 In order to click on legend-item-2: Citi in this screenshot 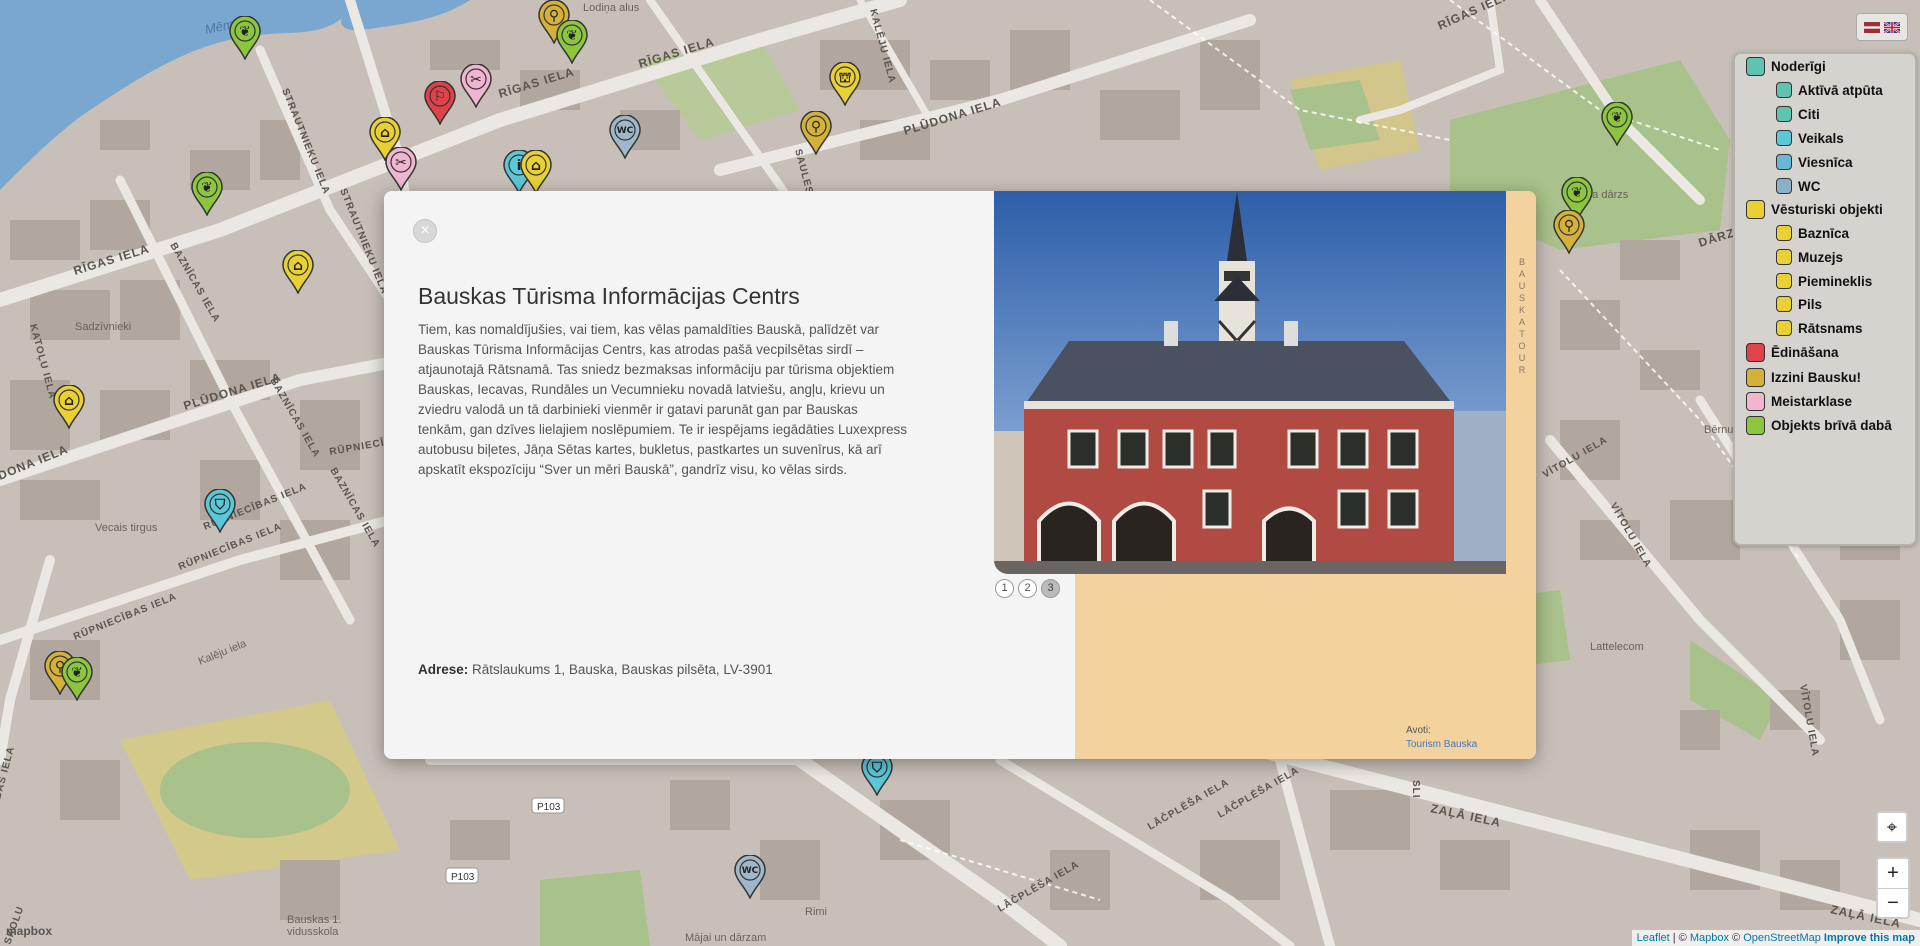, I will do `click(1798, 114)`.